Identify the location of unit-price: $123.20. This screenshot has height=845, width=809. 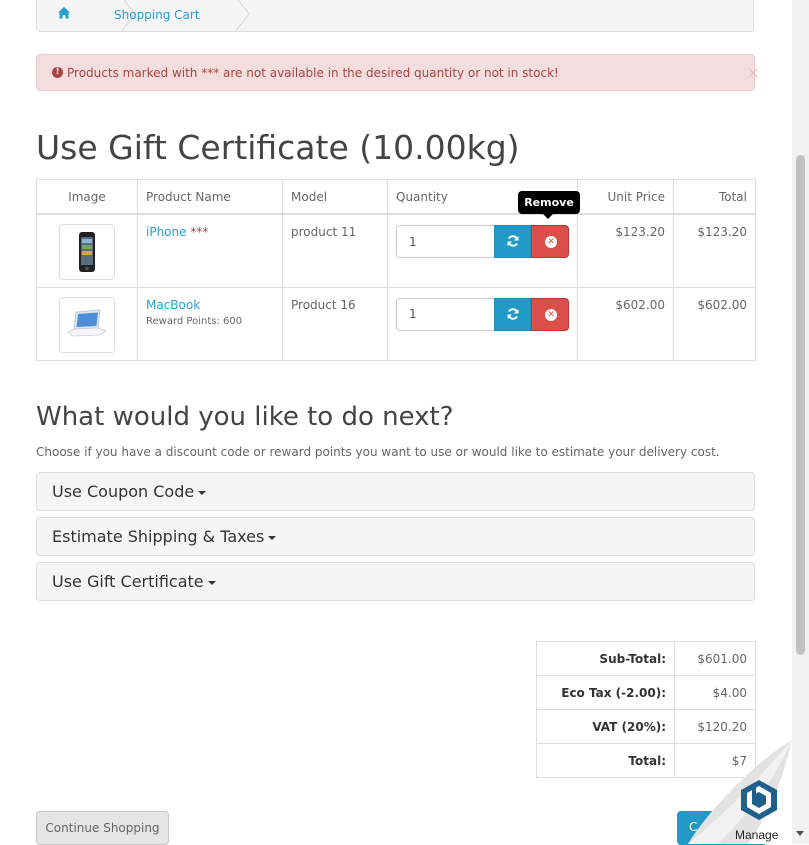
(625, 250).